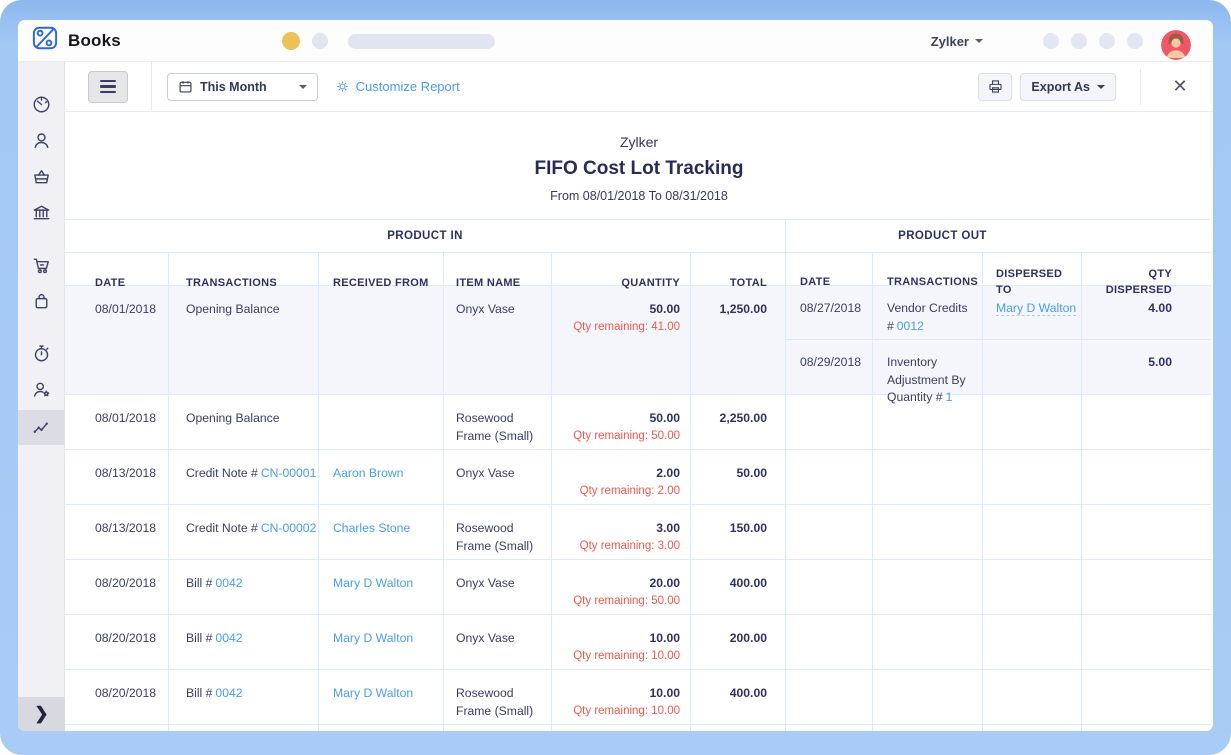 Image resolution: width=1231 pixels, height=755 pixels. I want to click on print-button, so click(995, 86).